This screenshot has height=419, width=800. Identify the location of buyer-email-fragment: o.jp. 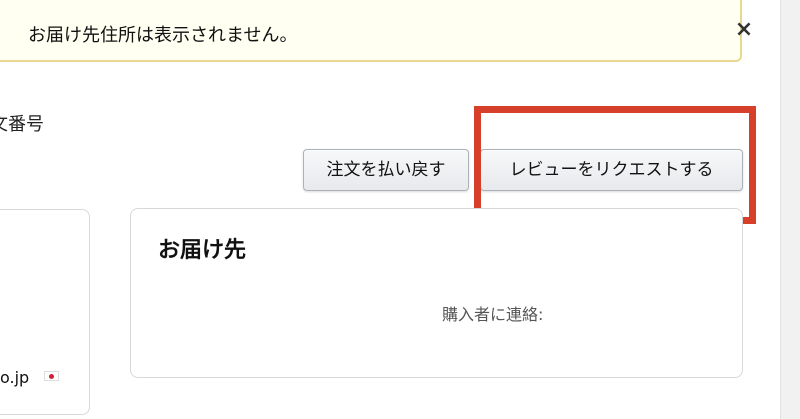
(15, 377).